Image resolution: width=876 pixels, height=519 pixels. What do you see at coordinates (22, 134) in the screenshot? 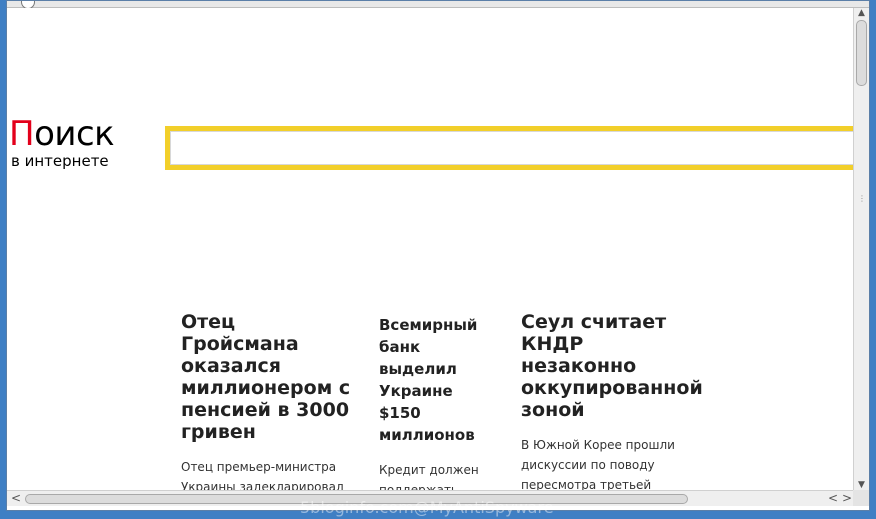
I see `logo-first-letter: П` at bounding box center [22, 134].